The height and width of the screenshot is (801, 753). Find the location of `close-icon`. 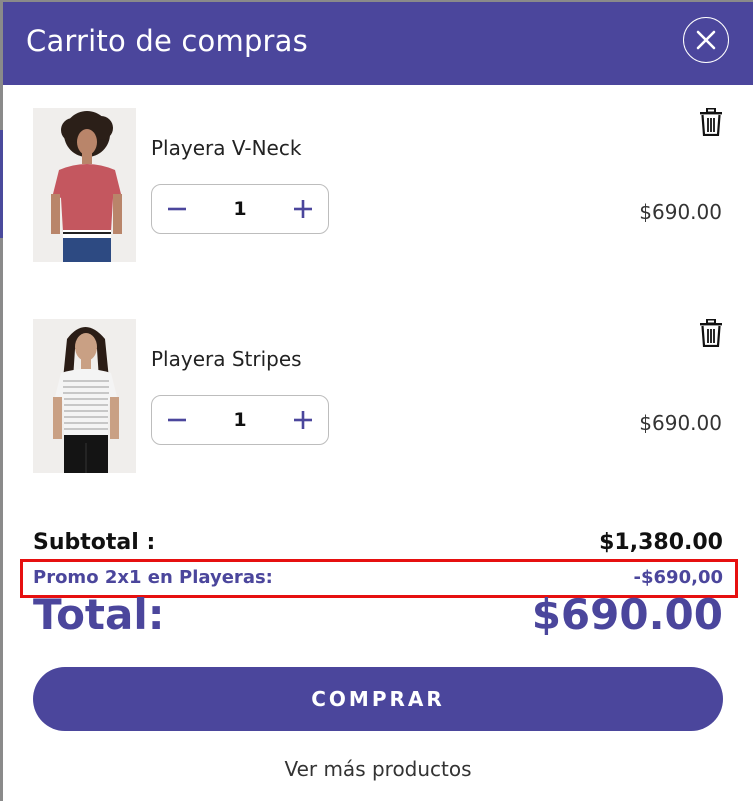

close-icon is located at coordinates (706, 40).